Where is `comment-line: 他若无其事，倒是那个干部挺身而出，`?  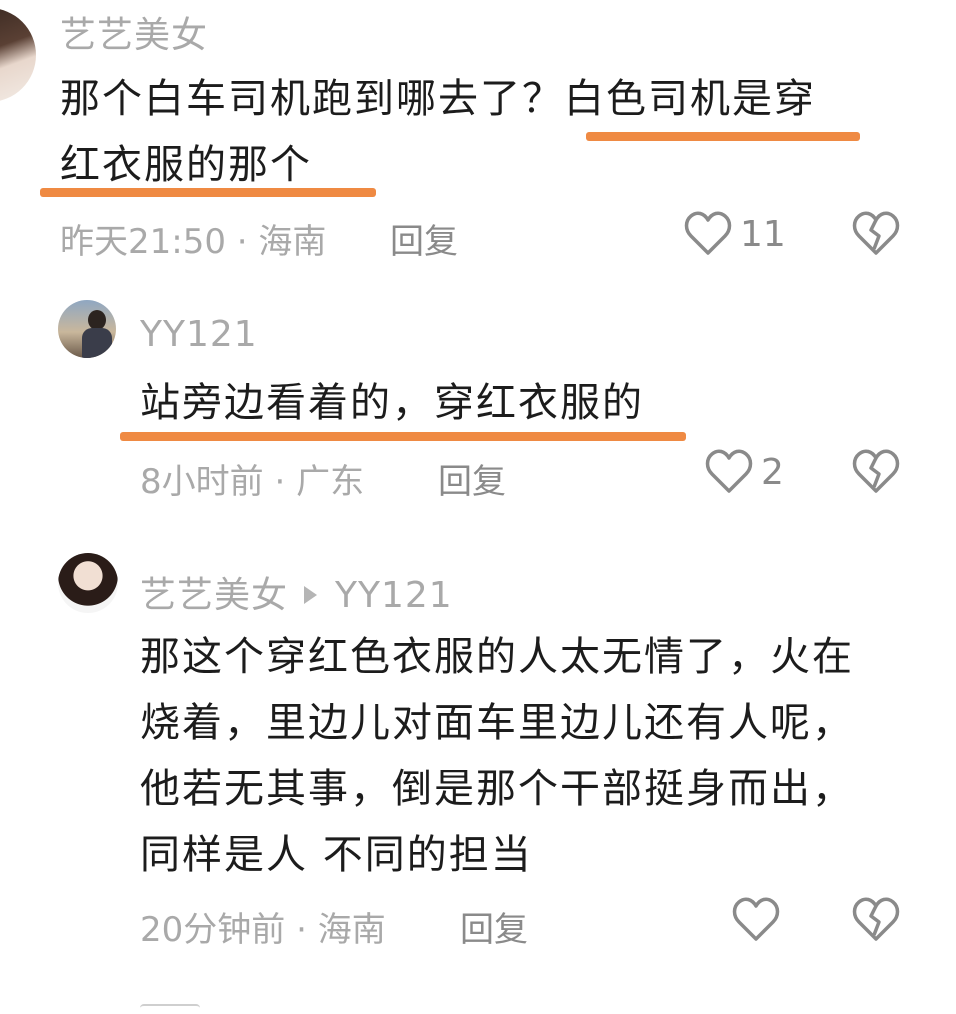 comment-line: 他若无其事，倒是那个干部挺身而出， is located at coordinates (497, 789).